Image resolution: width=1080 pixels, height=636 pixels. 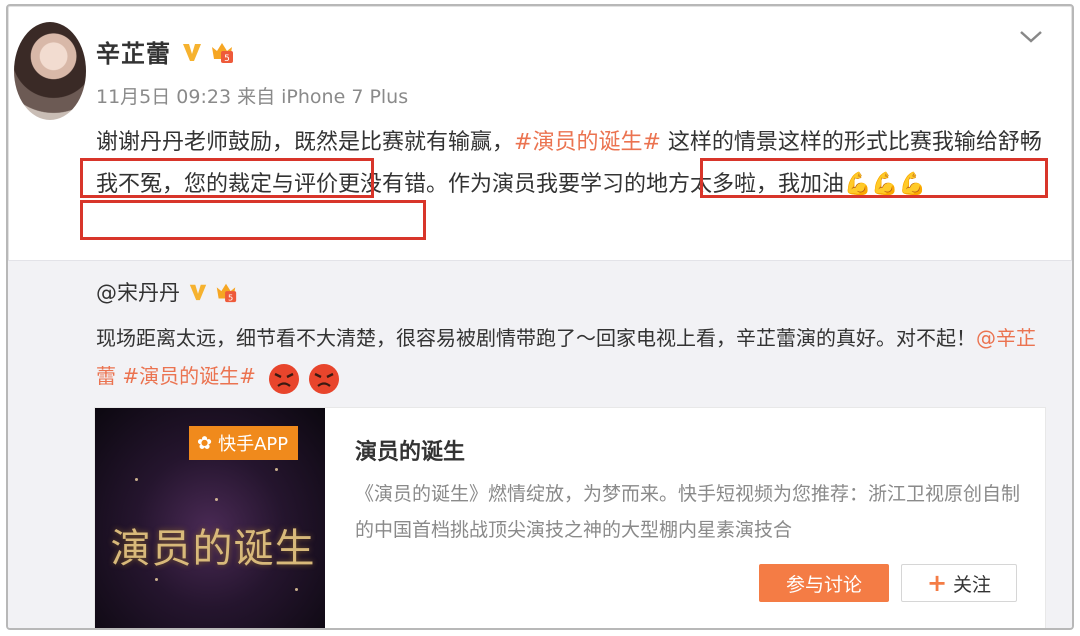 I want to click on join-discussion-button: 参与讨论, so click(x=824, y=583).